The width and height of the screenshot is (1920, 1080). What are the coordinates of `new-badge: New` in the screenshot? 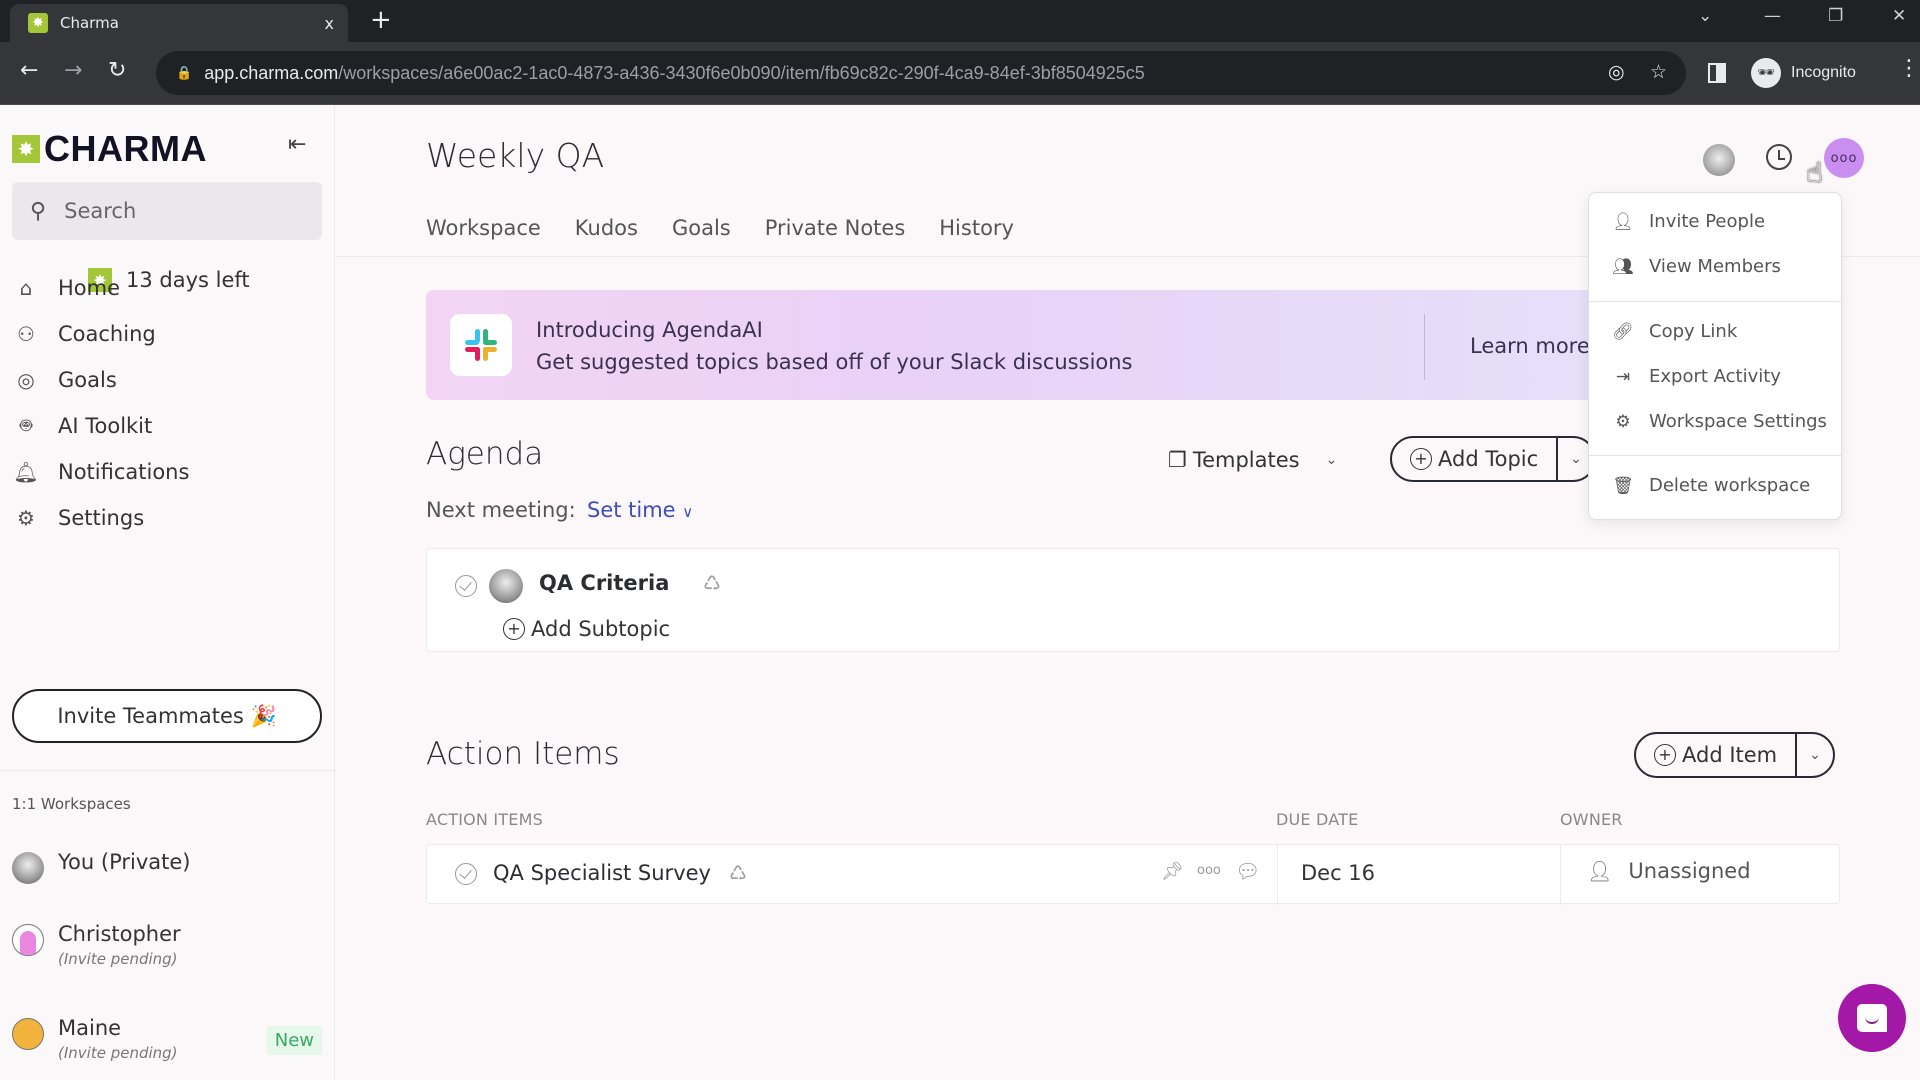 It's located at (294, 1040).